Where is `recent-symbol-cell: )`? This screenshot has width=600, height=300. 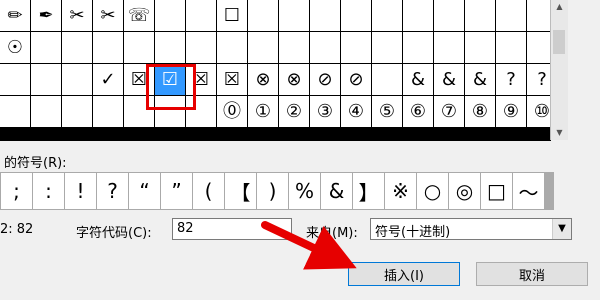
recent-symbol-cell: ) is located at coordinates (272, 191).